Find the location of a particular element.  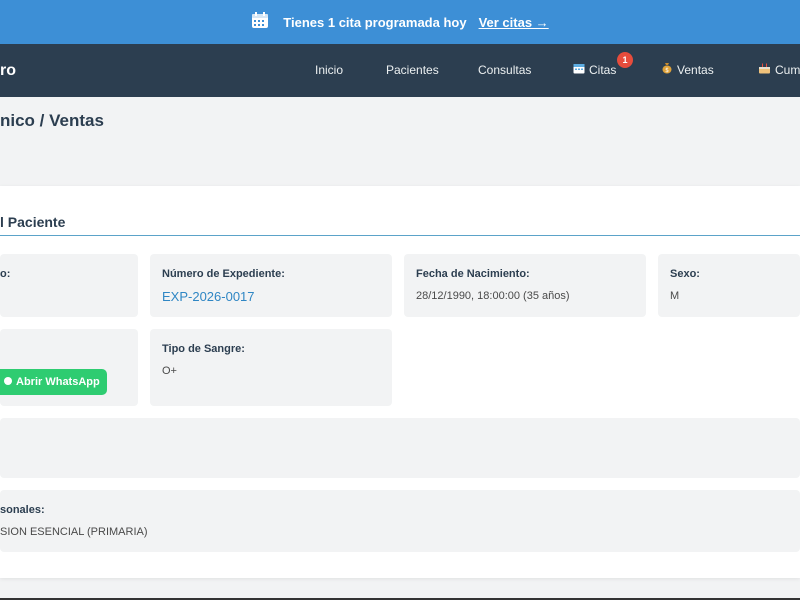

nav-item-label: Consultas is located at coordinates (505, 70).